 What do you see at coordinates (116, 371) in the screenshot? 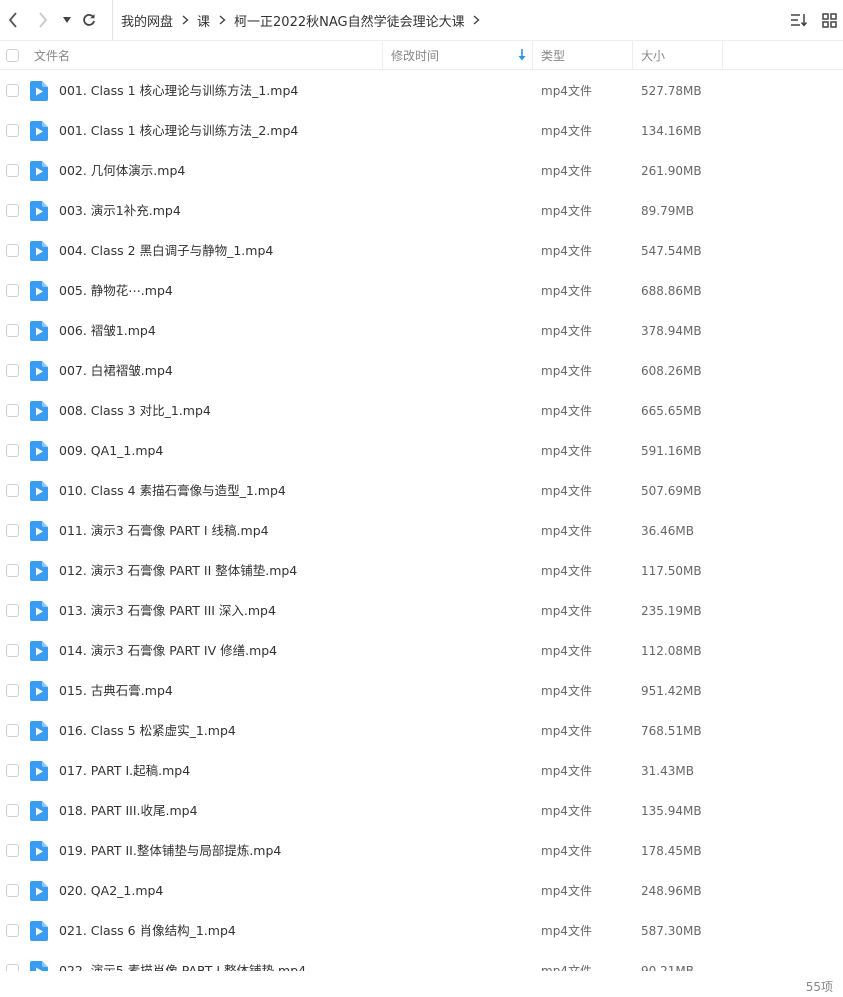
I see `file-name: 007. 白裙褶皱.mp4` at bounding box center [116, 371].